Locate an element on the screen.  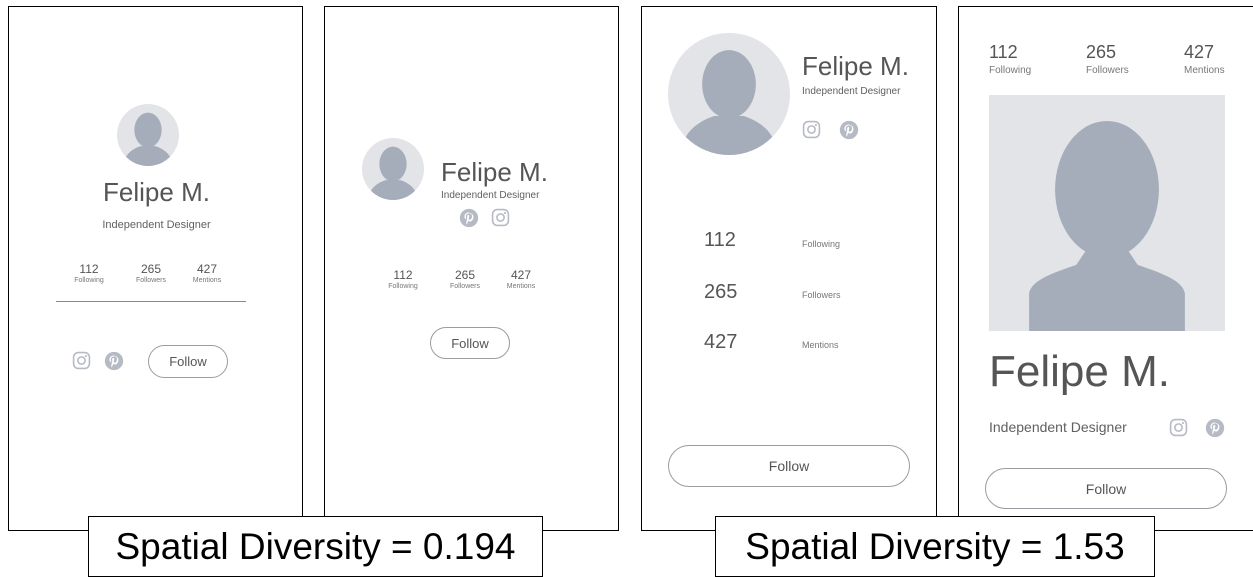
caption-low-diversity: Spatial Diversity = 0.194 is located at coordinates (315, 546).